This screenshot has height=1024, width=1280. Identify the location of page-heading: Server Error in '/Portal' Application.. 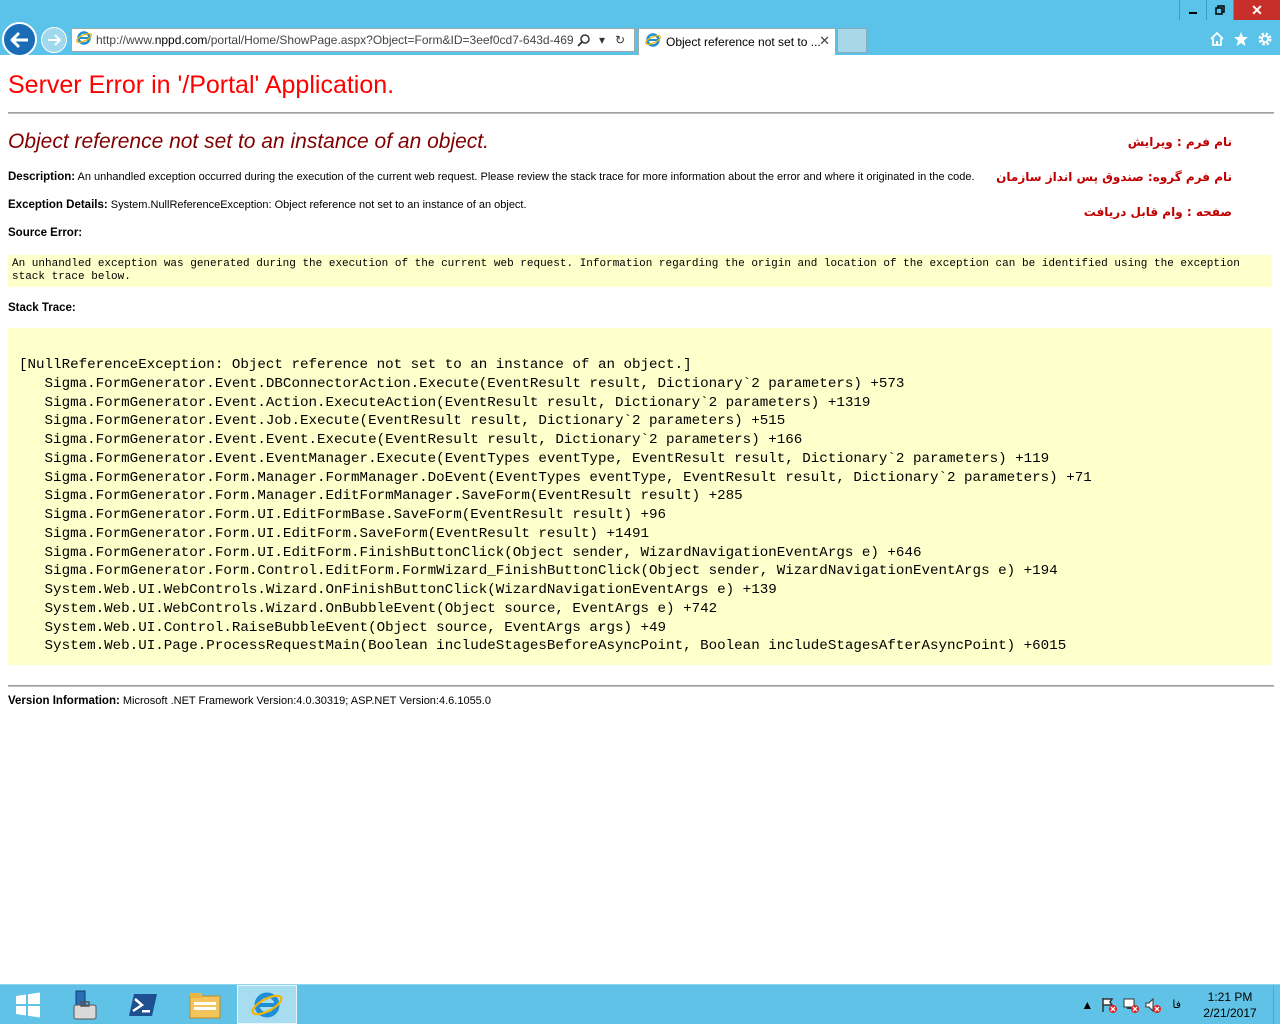
(201, 85).